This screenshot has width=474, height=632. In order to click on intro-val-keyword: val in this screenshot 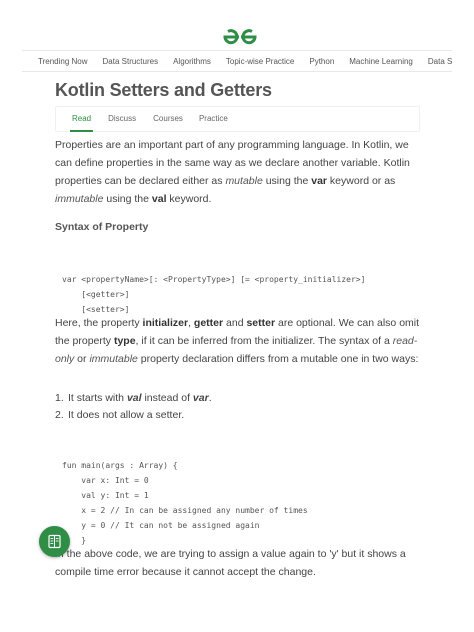, I will do `click(159, 199)`.